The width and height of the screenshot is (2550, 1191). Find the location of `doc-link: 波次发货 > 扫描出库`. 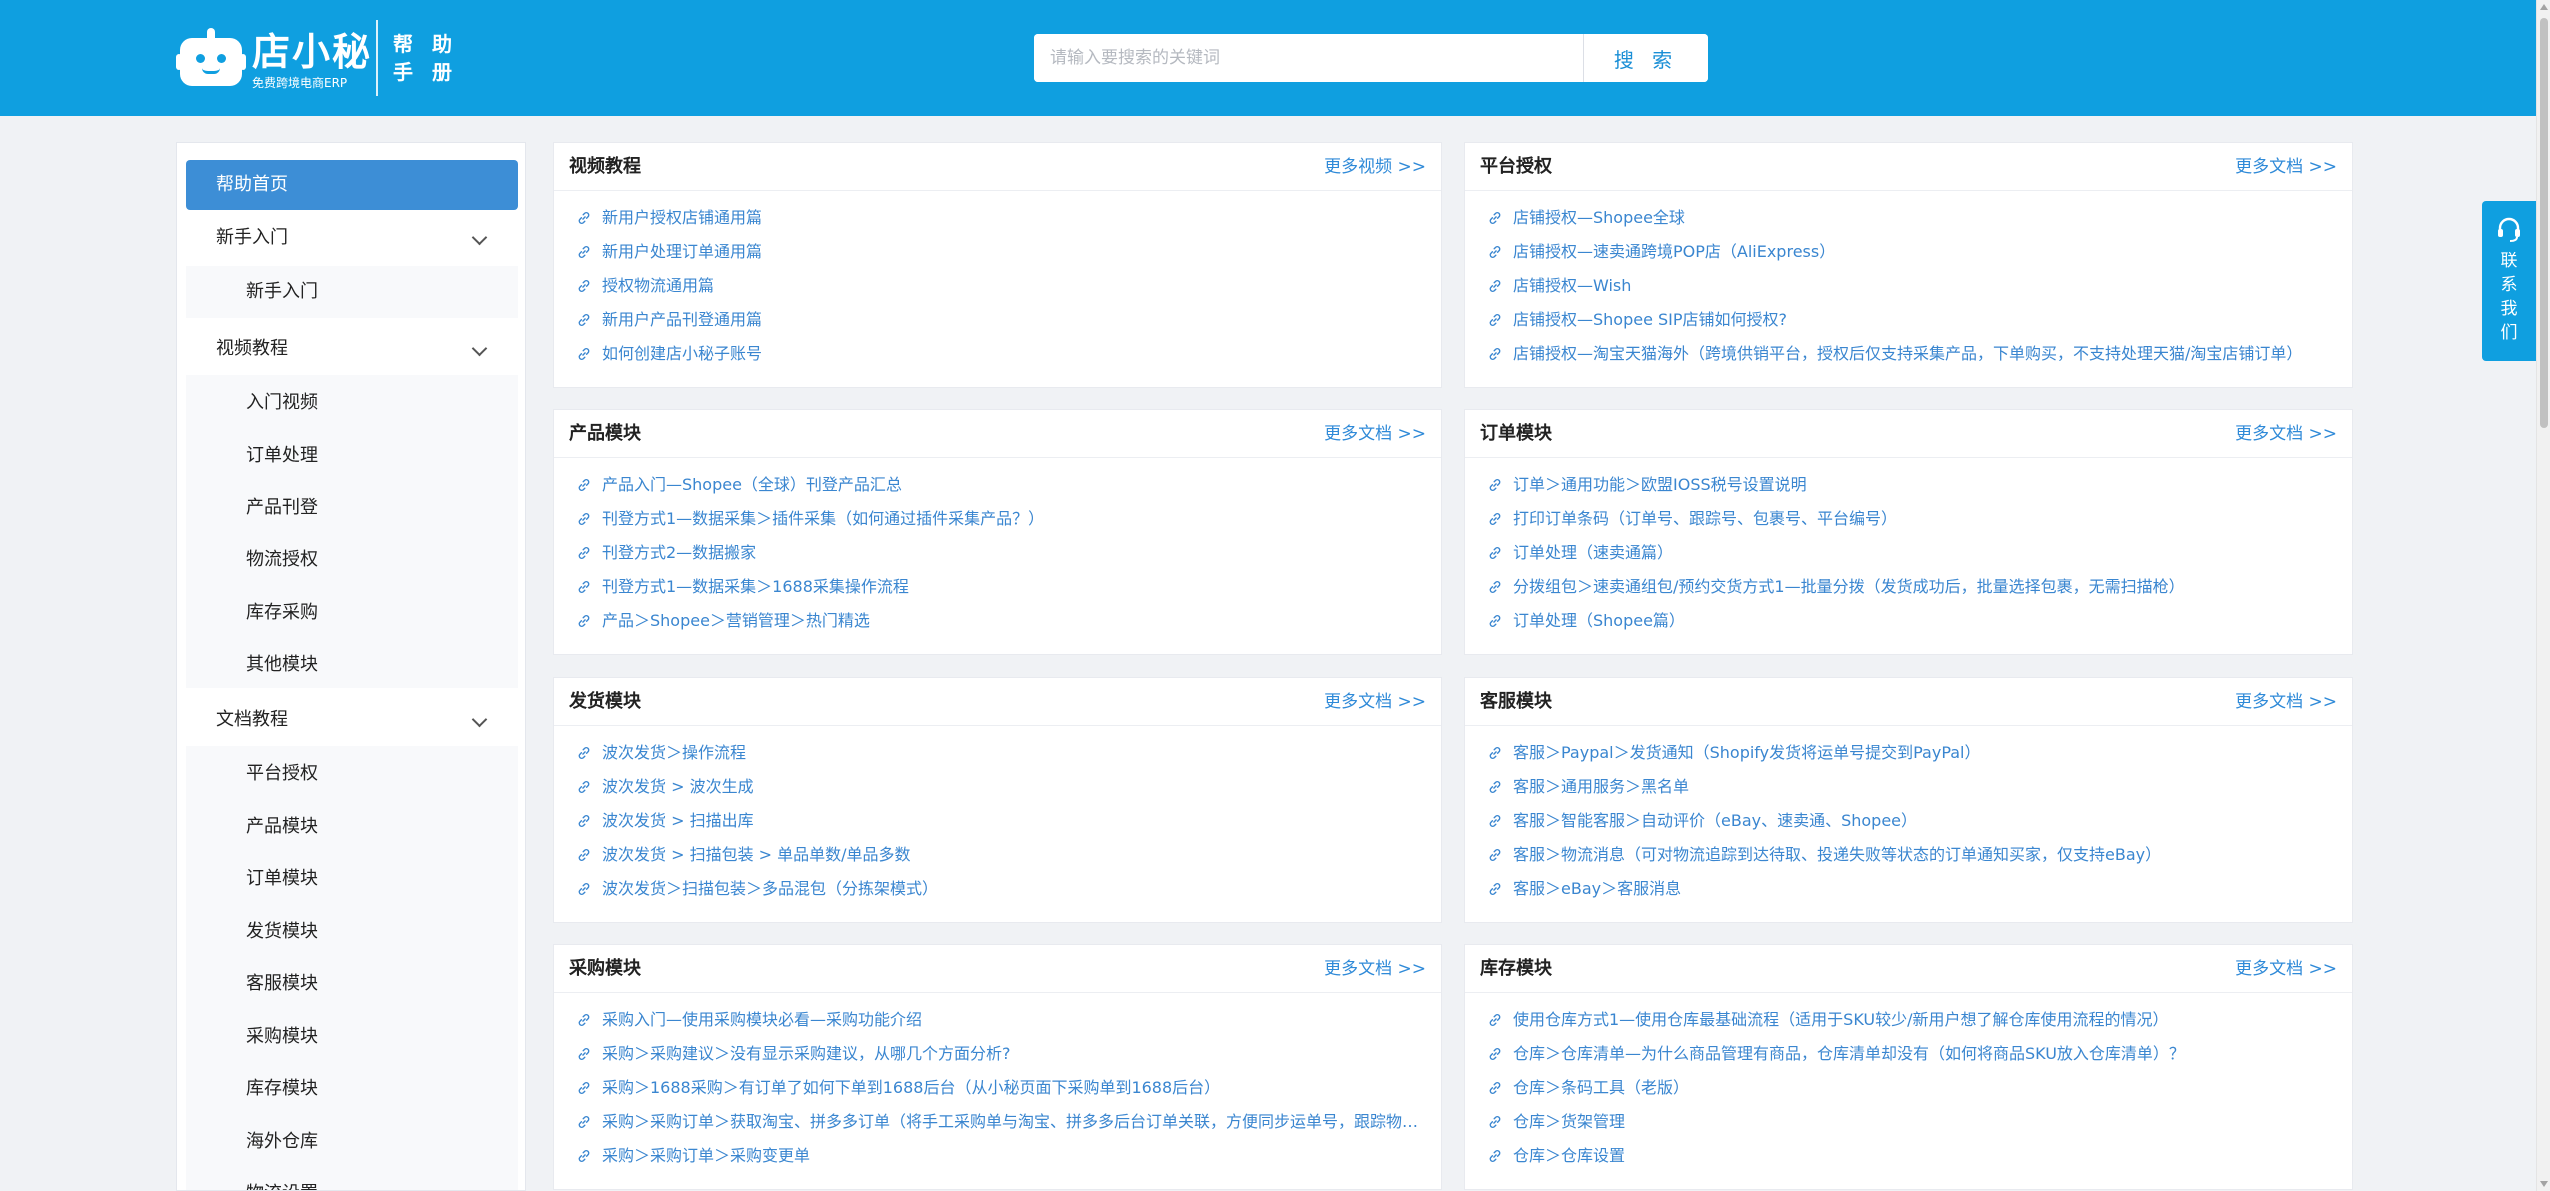

doc-link: 波次发货 > 扫描出库 is located at coordinates (1001, 821).